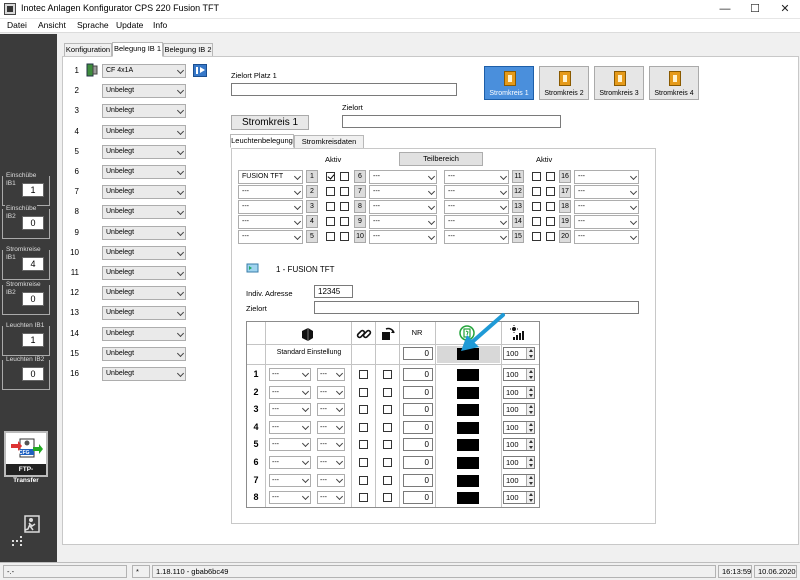 The image size is (800, 580). Describe the element at coordinates (725, 9) in the screenshot. I see `minimize-button: —` at that location.